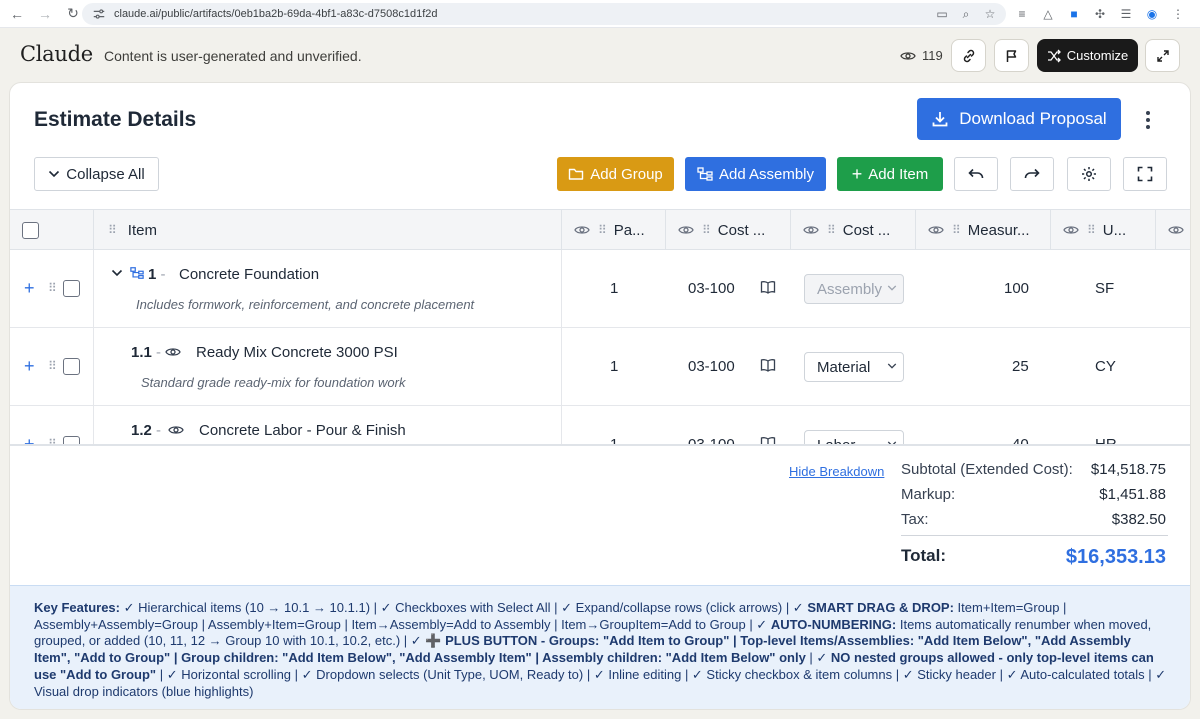 Image resolution: width=1200 pixels, height=719 pixels. What do you see at coordinates (1152, 14) in the screenshot?
I see `profile-icon: ◉` at bounding box center [1152, 14].